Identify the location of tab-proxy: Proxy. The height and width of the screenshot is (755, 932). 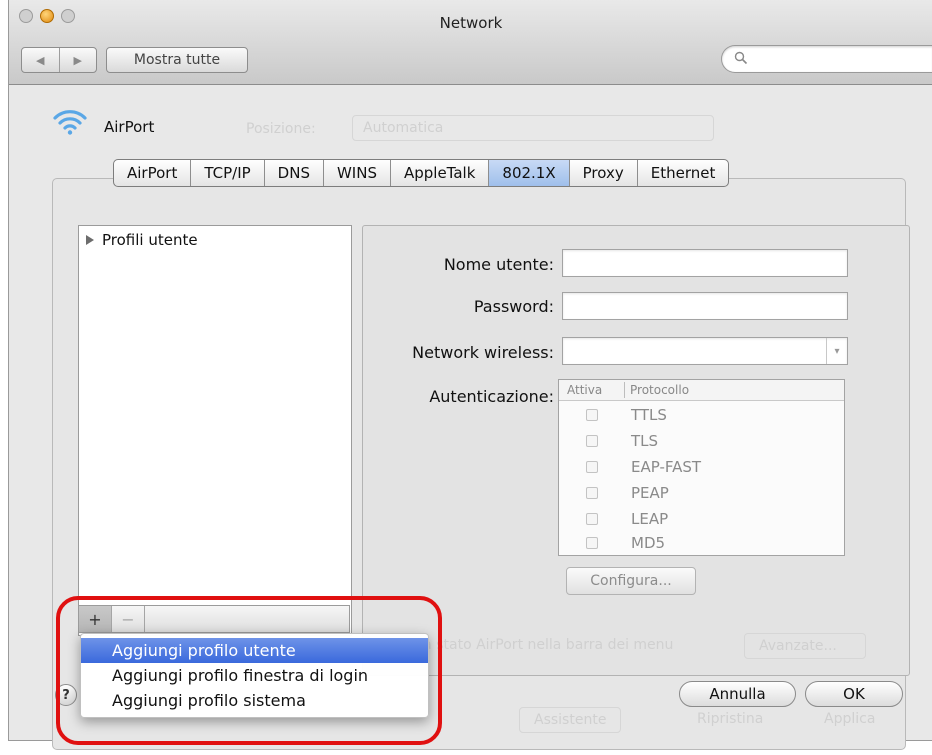
(604, 173).